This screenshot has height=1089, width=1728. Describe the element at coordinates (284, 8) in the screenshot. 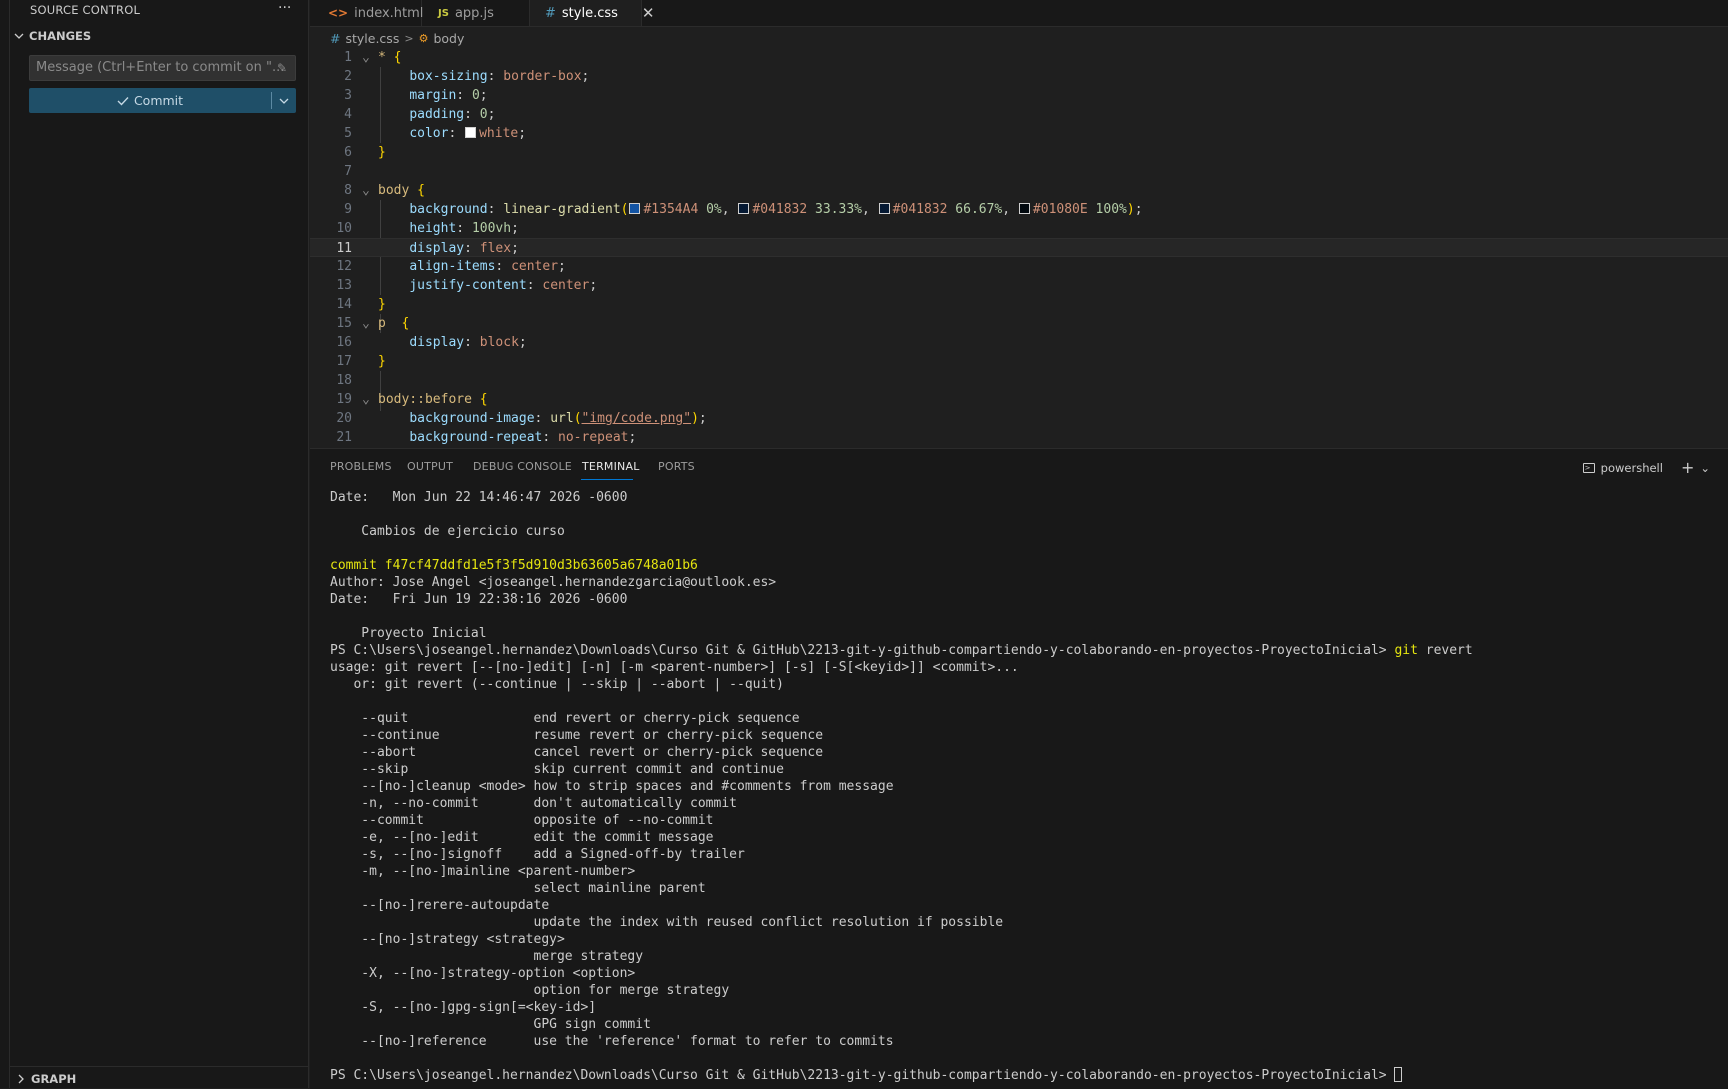

I see `more-actions-icon: ···` at that location.